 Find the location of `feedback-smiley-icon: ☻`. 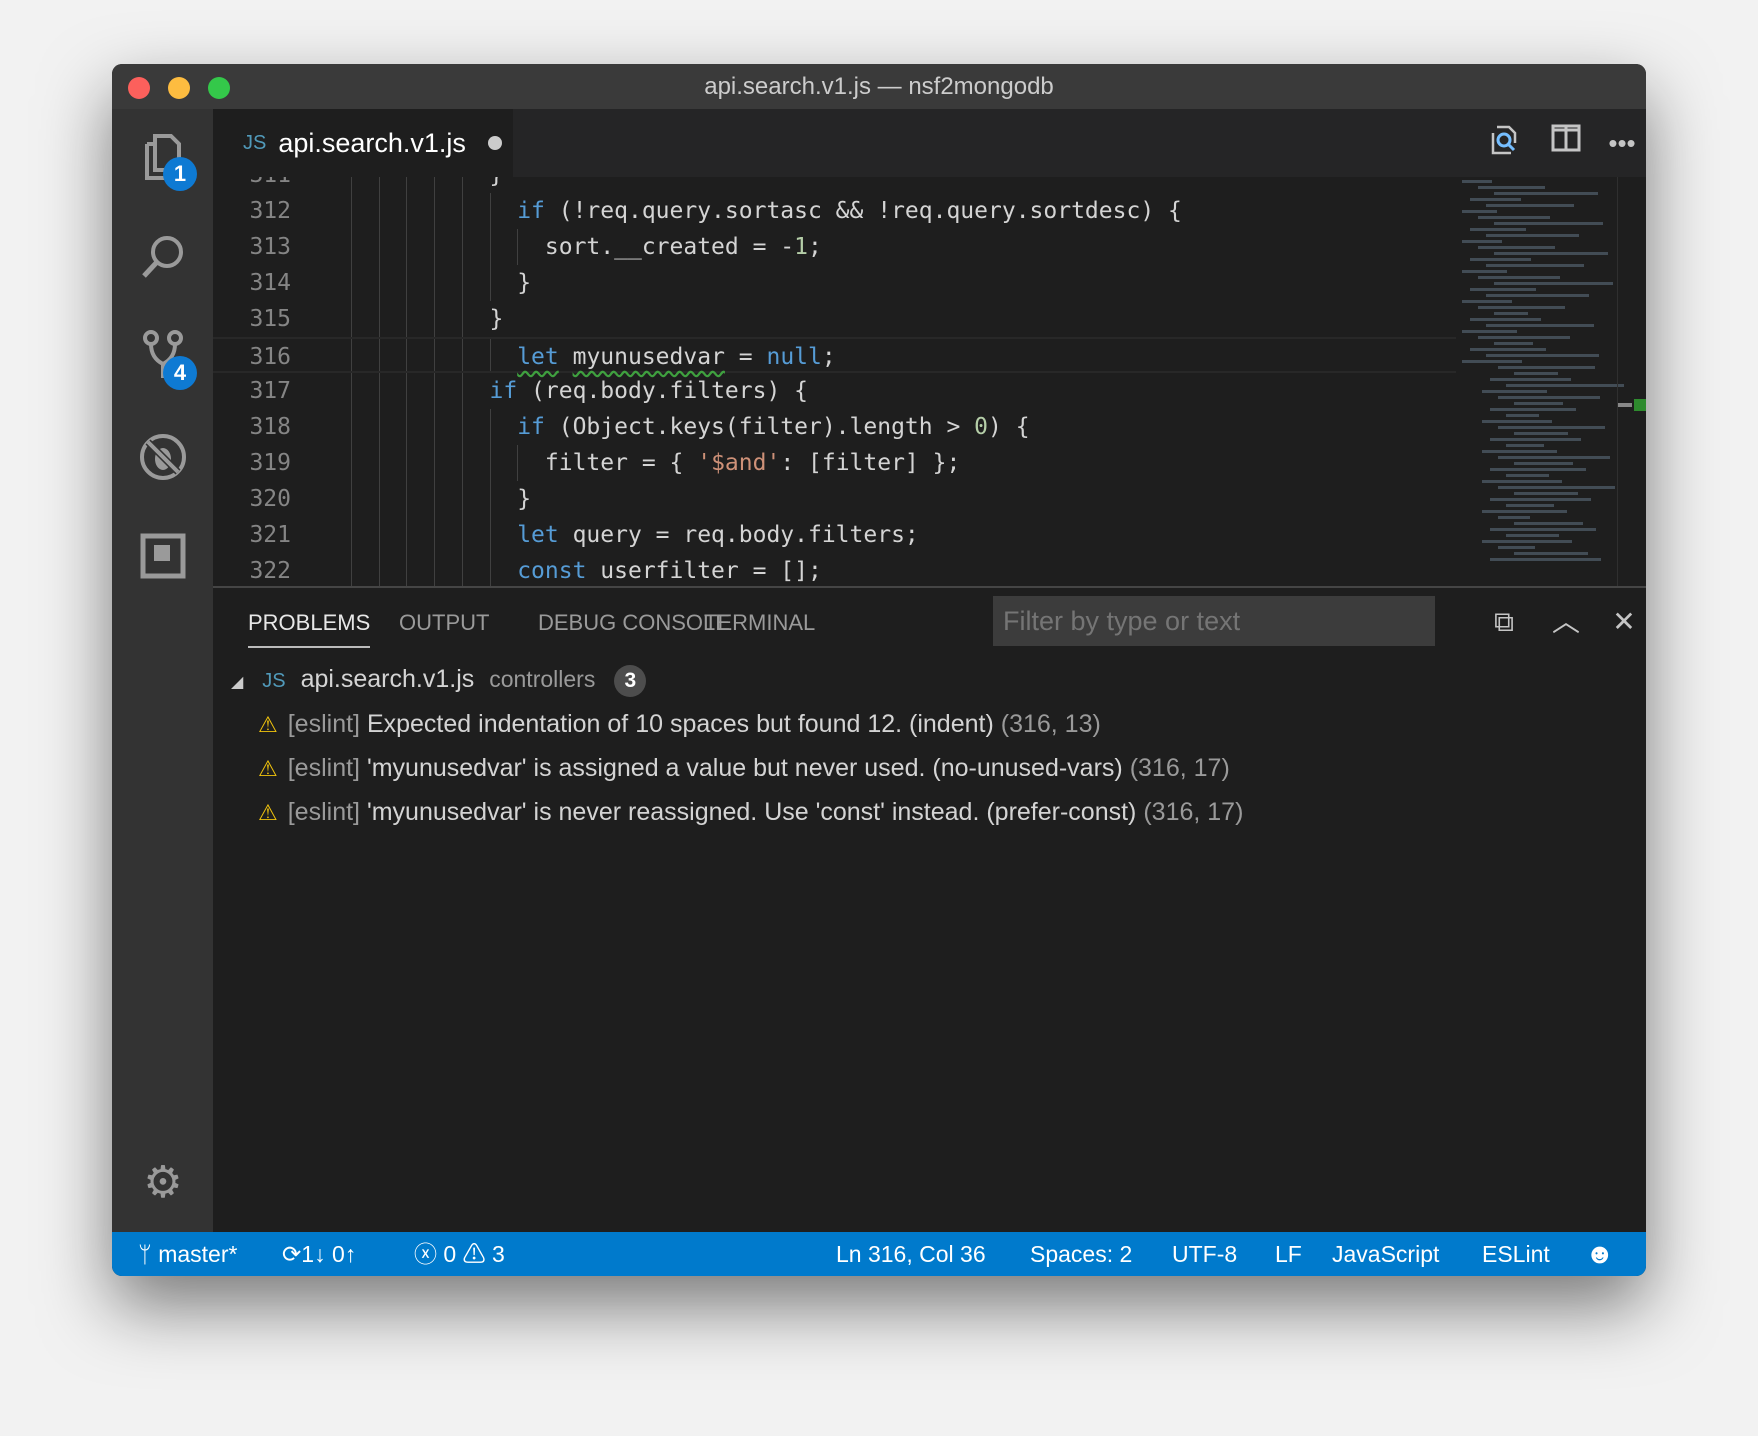

feedback-smiley-icon: ☻ is located at coordinates (1599, 1254).